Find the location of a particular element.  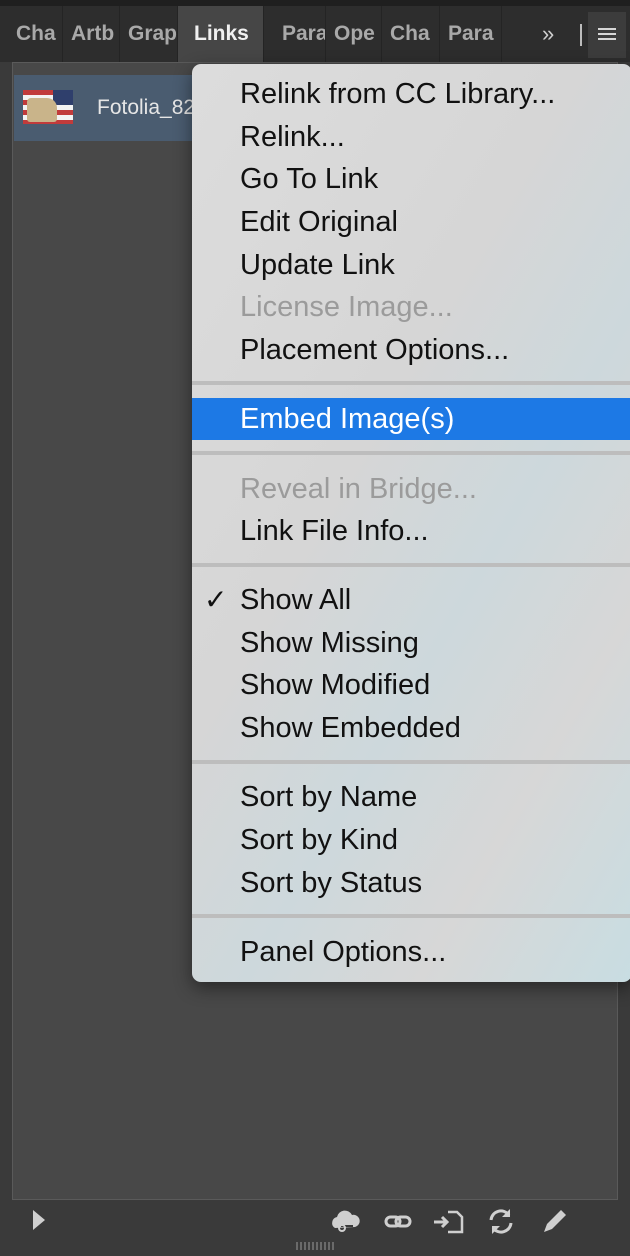

link-filename: Fotolia_82 is located at coordinates (146, 107).